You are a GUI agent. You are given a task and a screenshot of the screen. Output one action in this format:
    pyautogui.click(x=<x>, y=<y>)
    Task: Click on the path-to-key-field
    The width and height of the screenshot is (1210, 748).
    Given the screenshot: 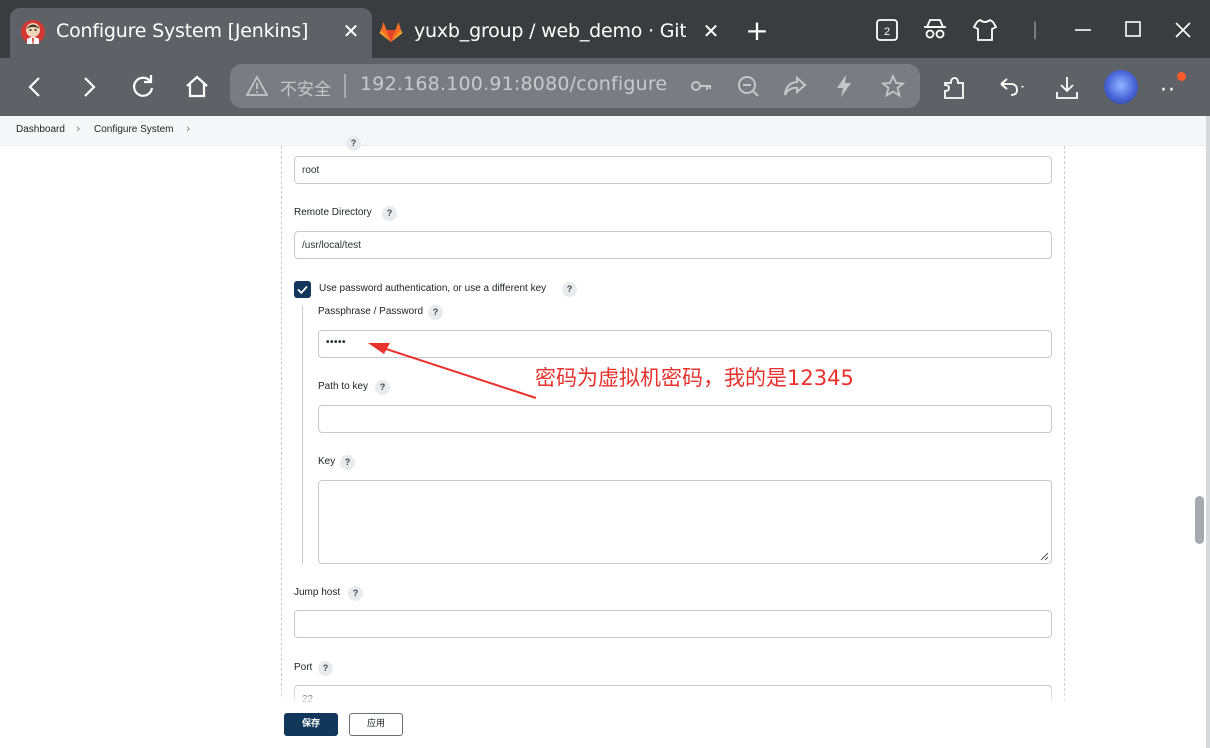 What is the action you would take?
    pyautogui.click(x=685, y=419)
    